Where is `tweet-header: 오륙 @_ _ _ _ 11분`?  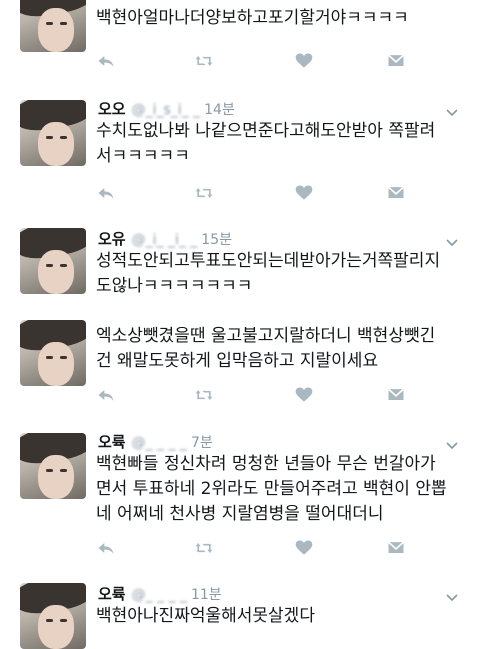 tweet-header: 오륙 @_ _ _ _ 11분 is located at coordinates (160, 593).